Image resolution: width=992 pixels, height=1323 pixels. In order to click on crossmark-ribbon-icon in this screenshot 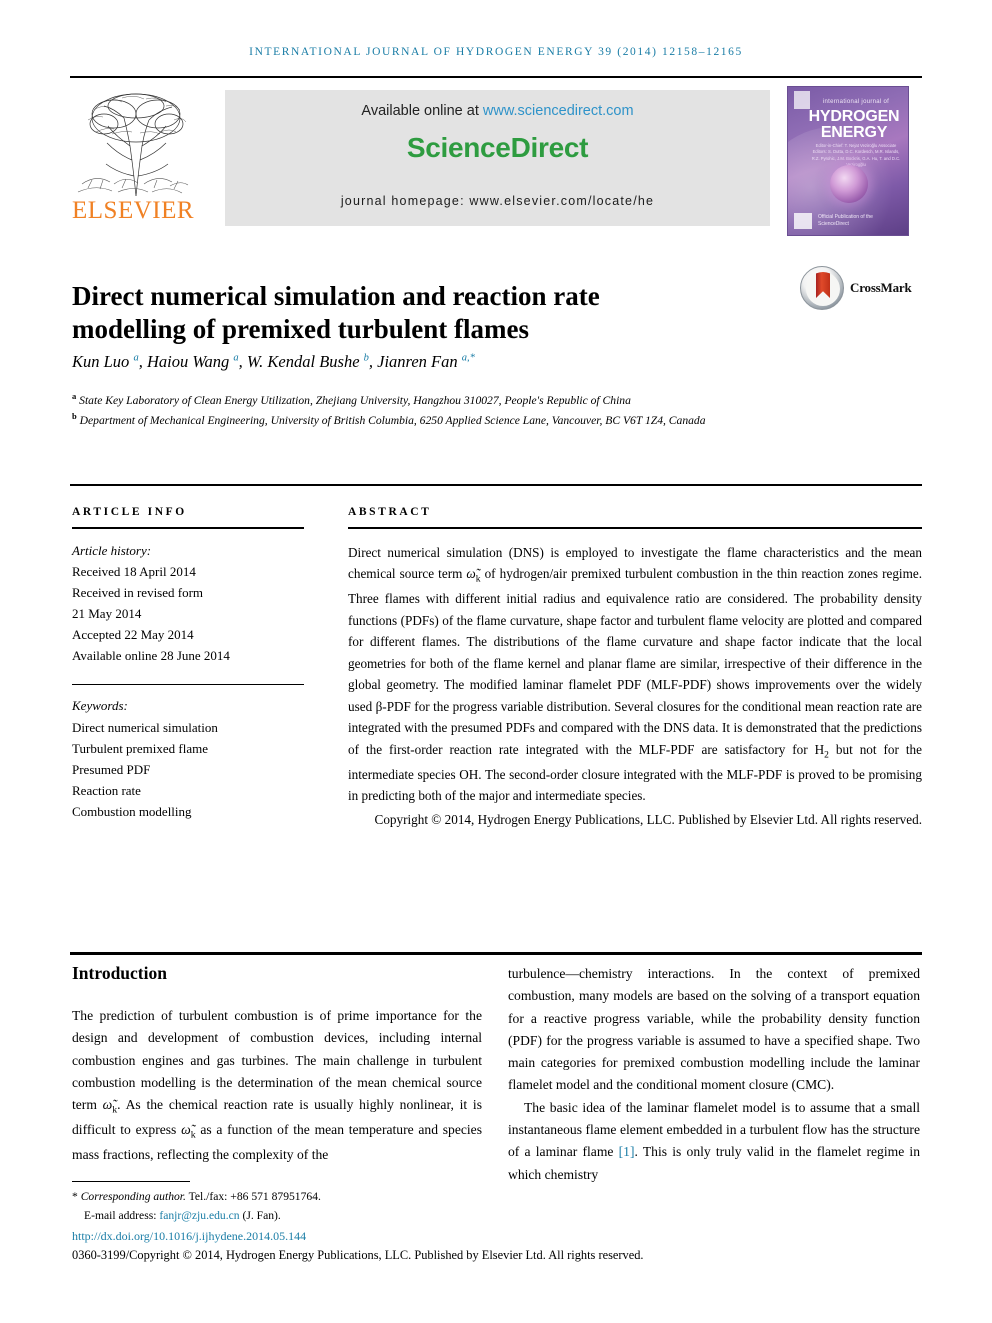, I will do `click(823, 285)`.